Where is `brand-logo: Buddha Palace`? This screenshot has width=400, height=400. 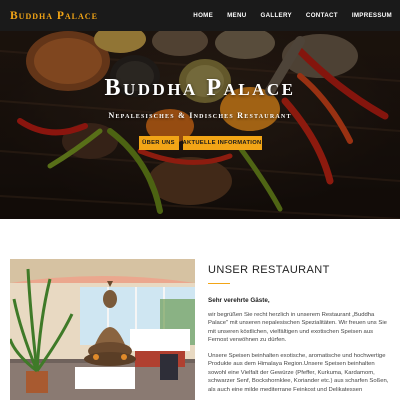
brand-logo: Buddha Palace is located at coordinates (54, 16).